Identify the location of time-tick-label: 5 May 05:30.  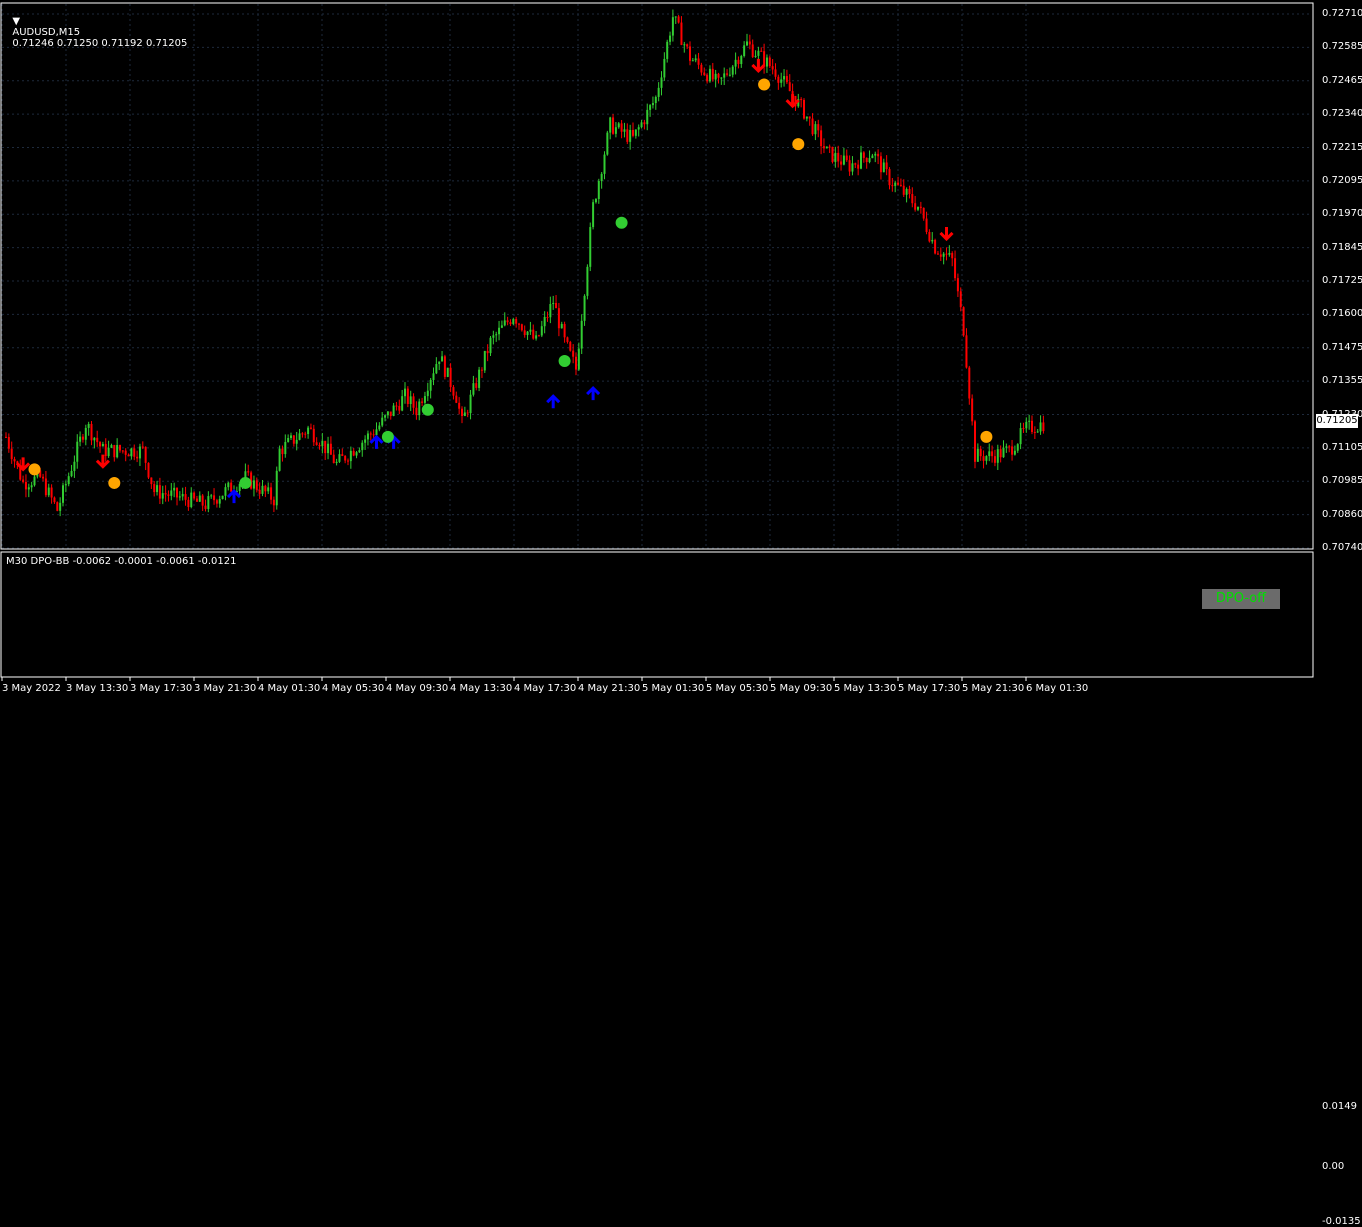
(737, 688).